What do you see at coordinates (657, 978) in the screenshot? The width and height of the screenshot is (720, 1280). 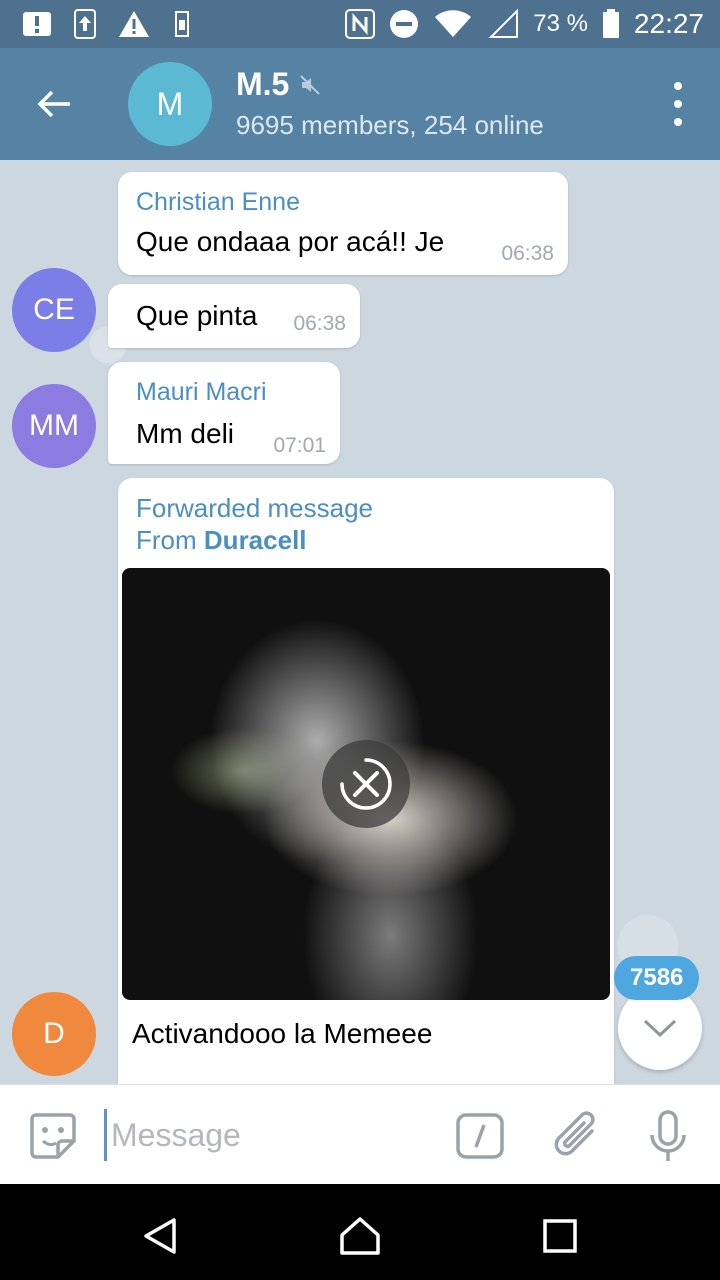 I see `unread-count-badge: 7586` at bounding box center [657, 978].